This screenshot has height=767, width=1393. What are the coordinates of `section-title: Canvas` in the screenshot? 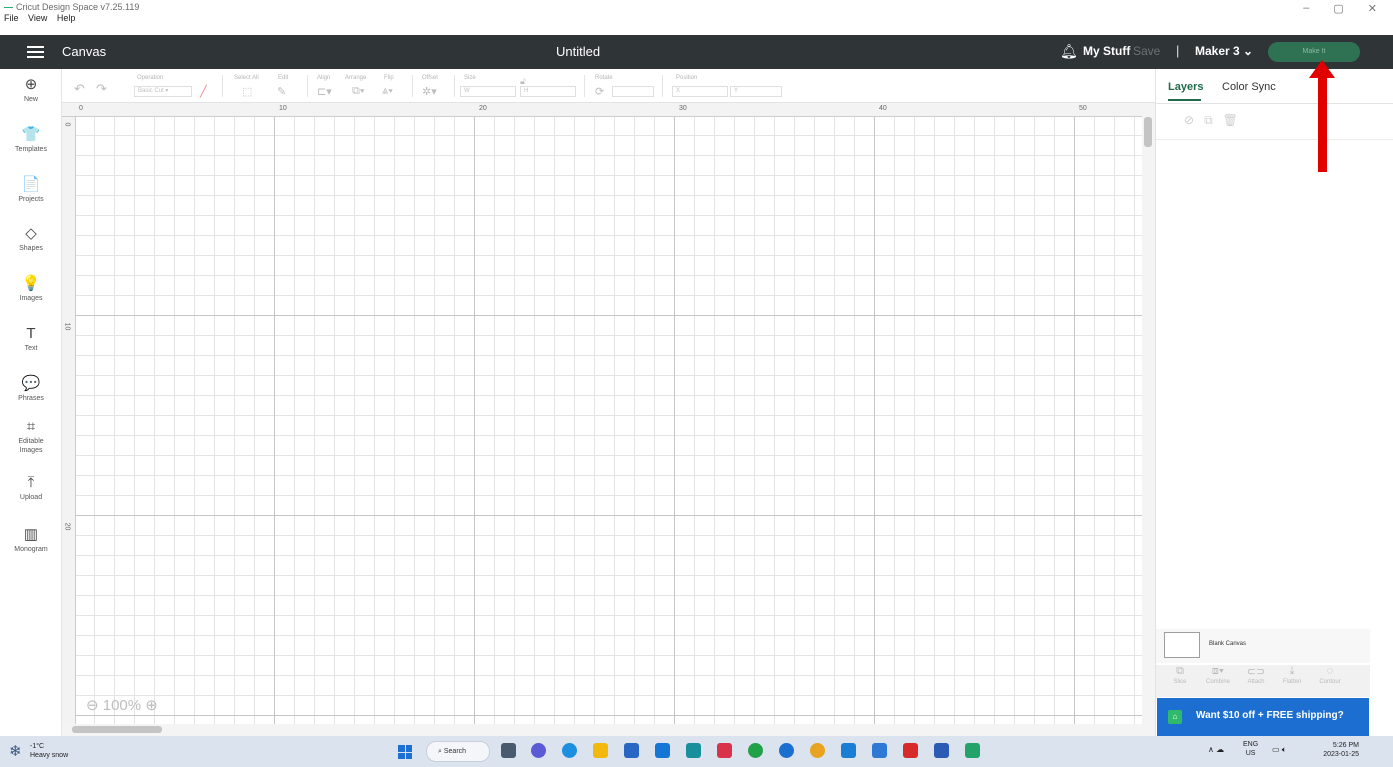 It's located at (84, 51).